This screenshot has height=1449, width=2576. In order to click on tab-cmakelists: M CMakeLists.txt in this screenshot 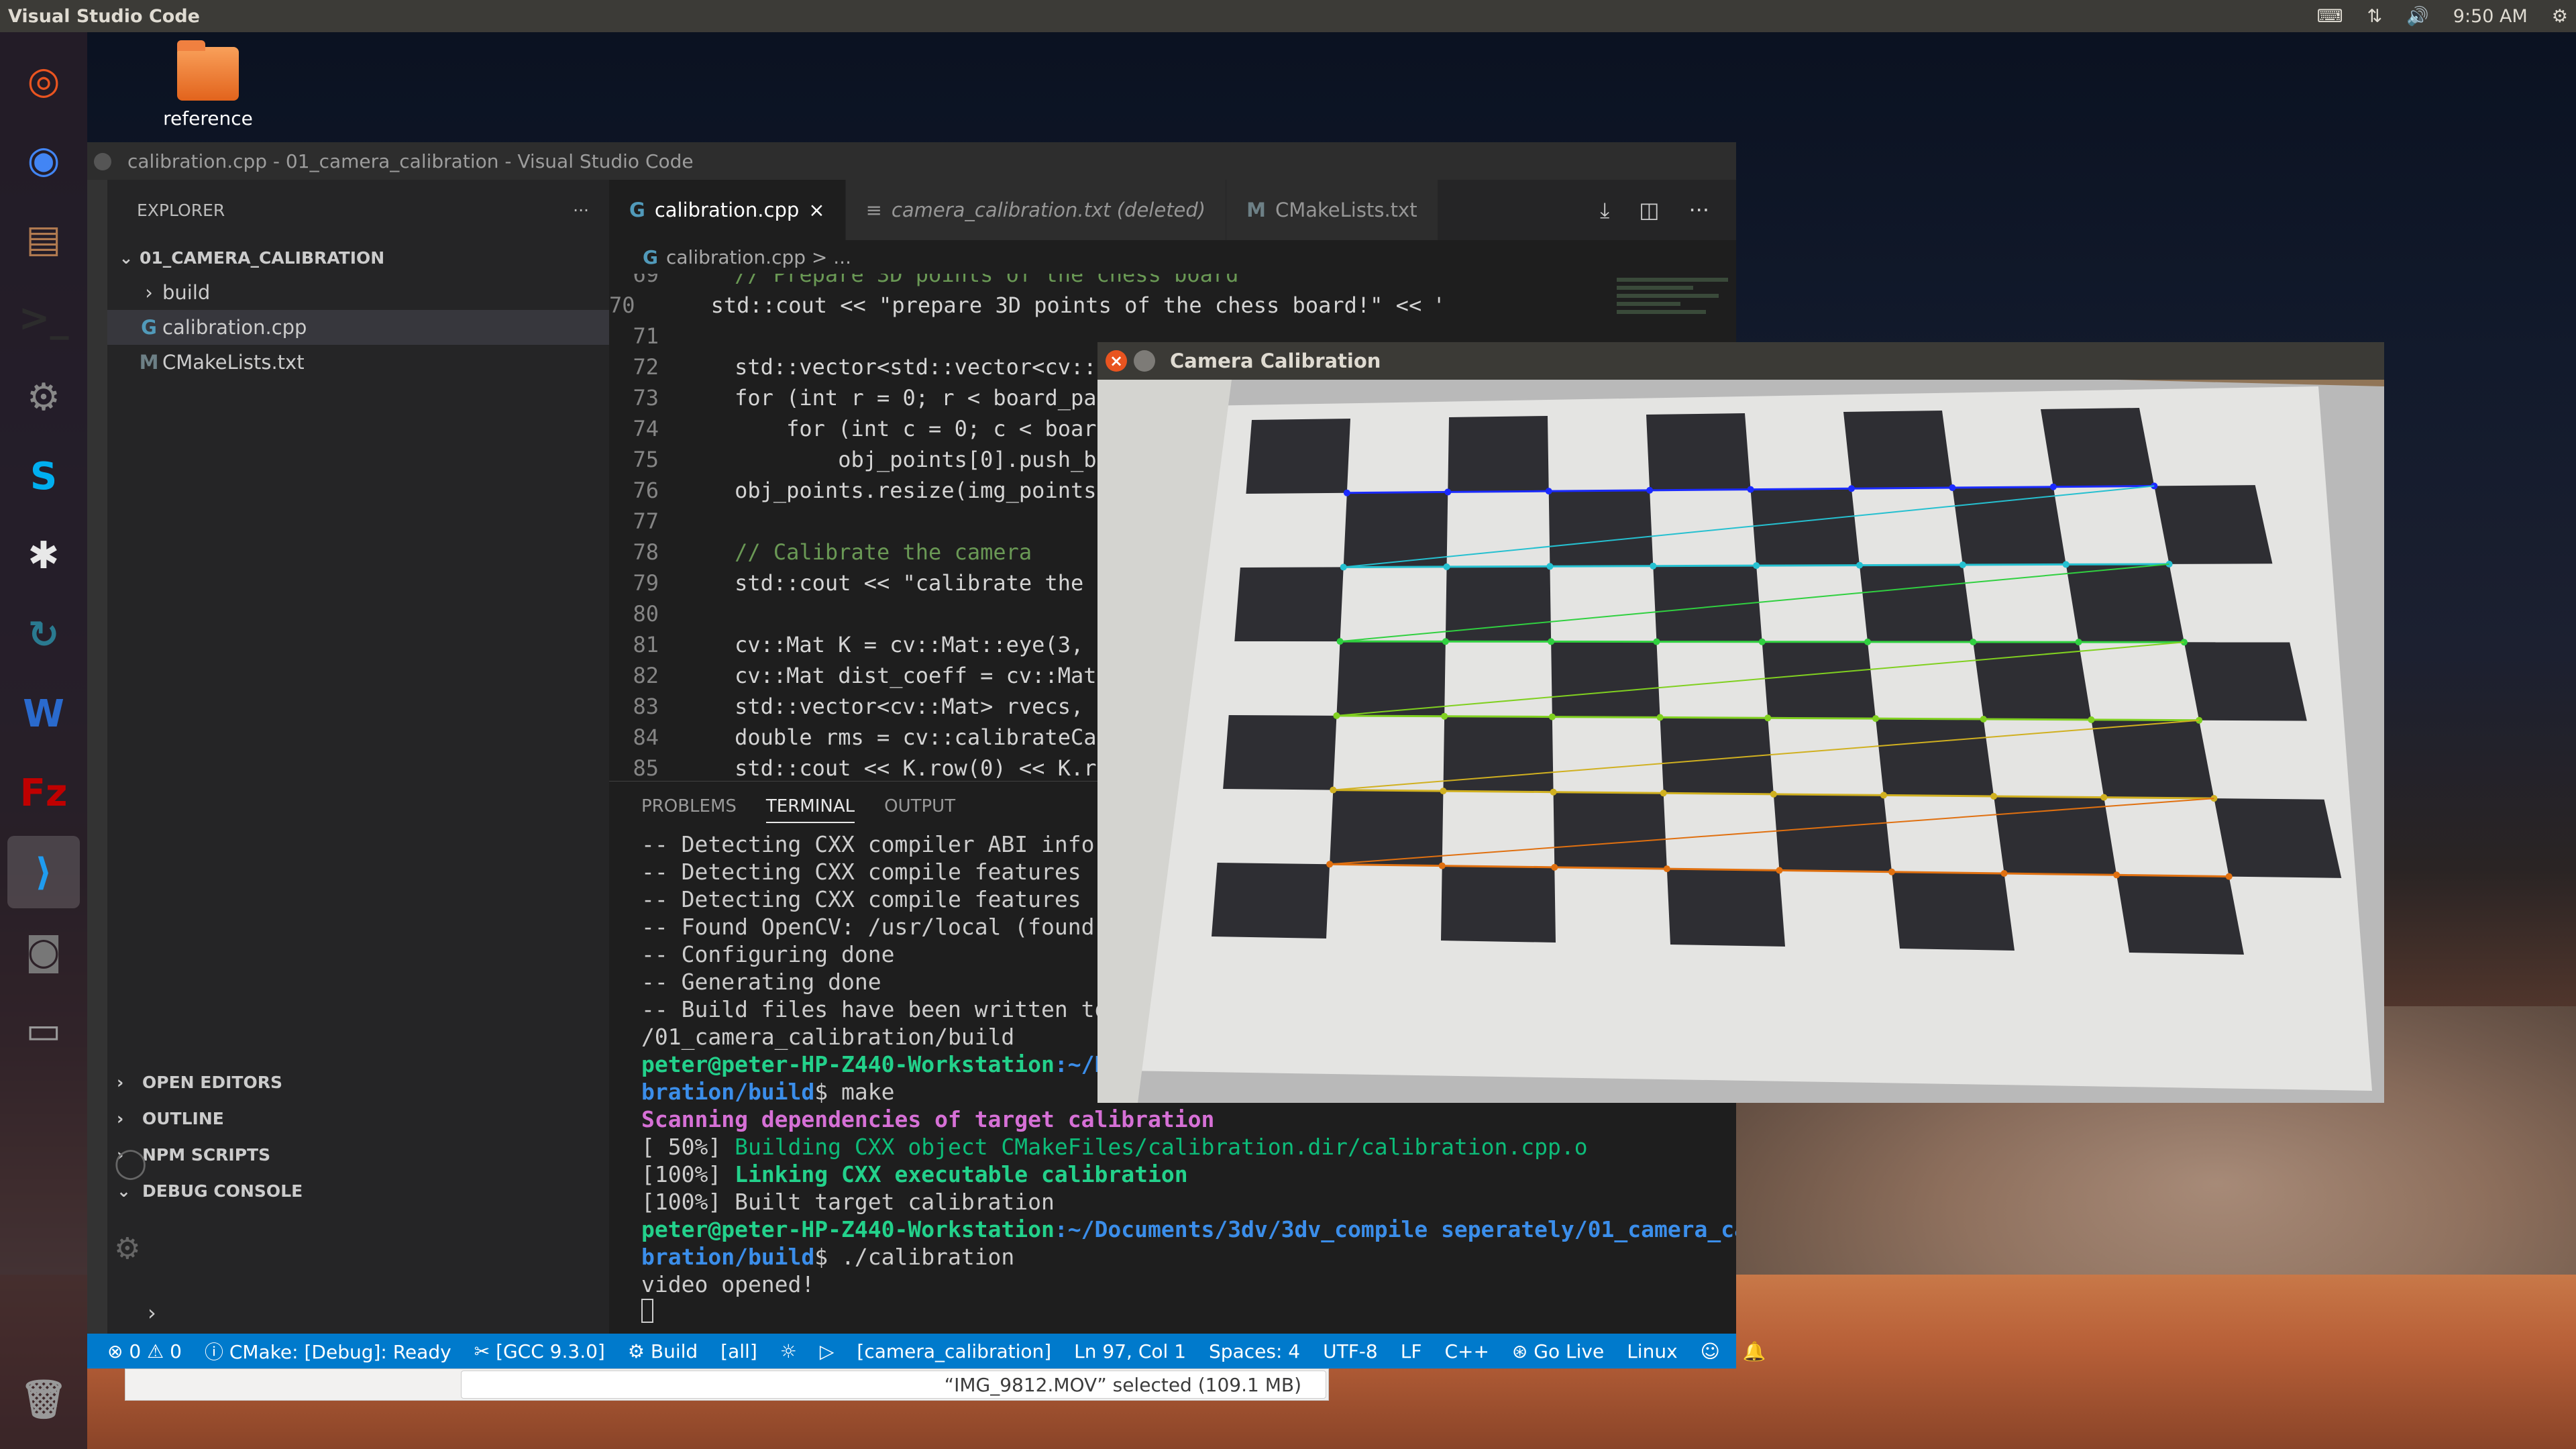, I will do `click(1332, 210)`.